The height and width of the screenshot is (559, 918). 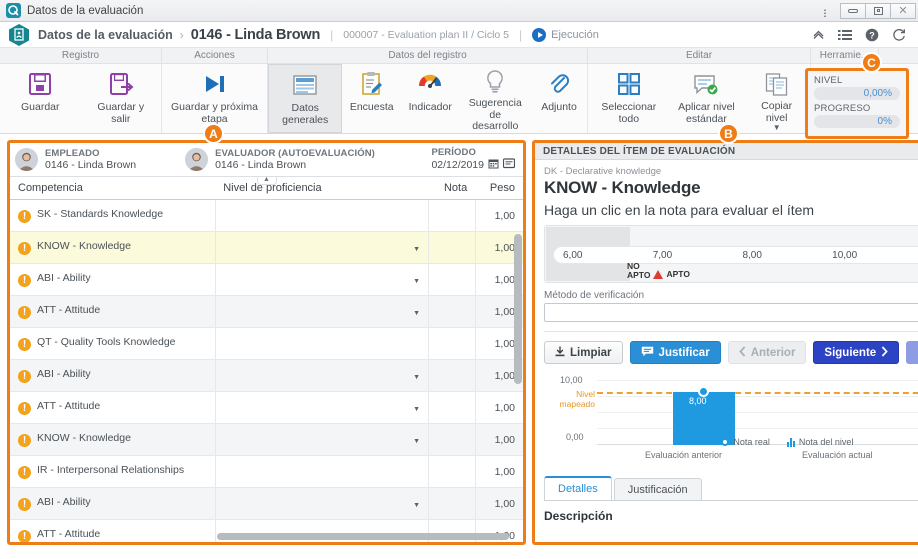 What do you see at coordinates (731, 312) in the screenshot?
I see `verification-method-select: ▼` at bounding box center [731, 312].